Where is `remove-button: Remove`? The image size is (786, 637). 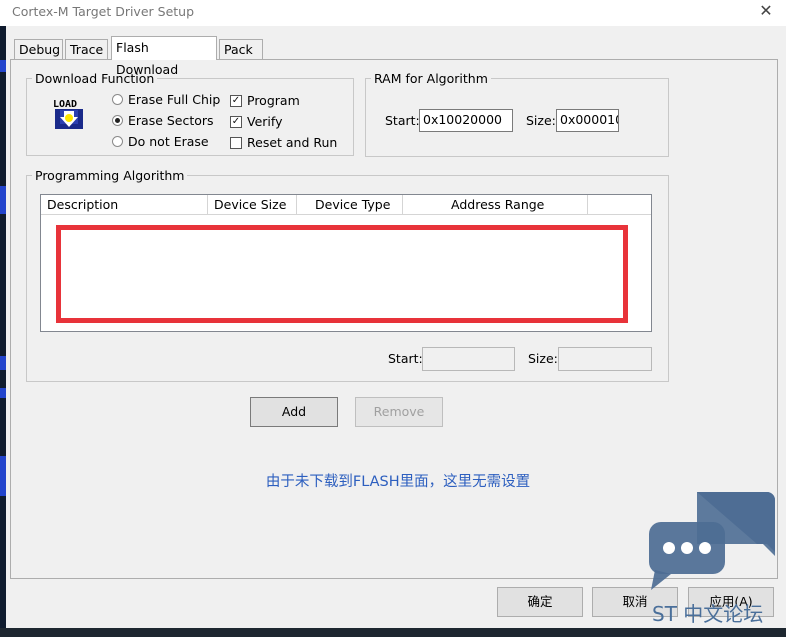
remove-button: Remove is located at coordinates (399, 412).